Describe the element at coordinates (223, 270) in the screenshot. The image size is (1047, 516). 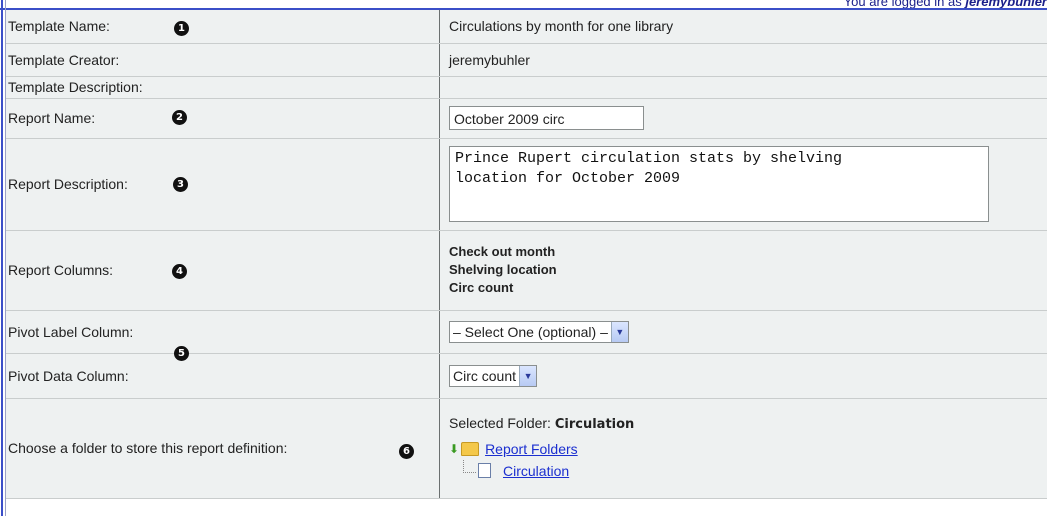
I see `report-columns-label-cell: Report Columns: 4` at that location.